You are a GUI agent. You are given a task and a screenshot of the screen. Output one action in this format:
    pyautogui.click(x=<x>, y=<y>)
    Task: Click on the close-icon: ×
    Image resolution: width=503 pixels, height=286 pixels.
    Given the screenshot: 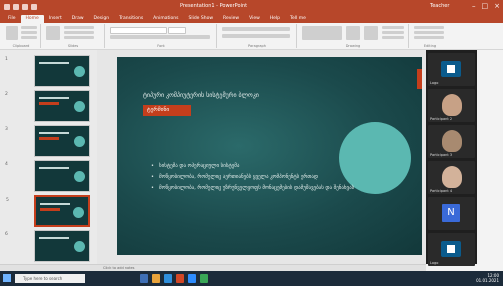 What is the action you would take?
    pyautogui.click(x=497, y=6)
    